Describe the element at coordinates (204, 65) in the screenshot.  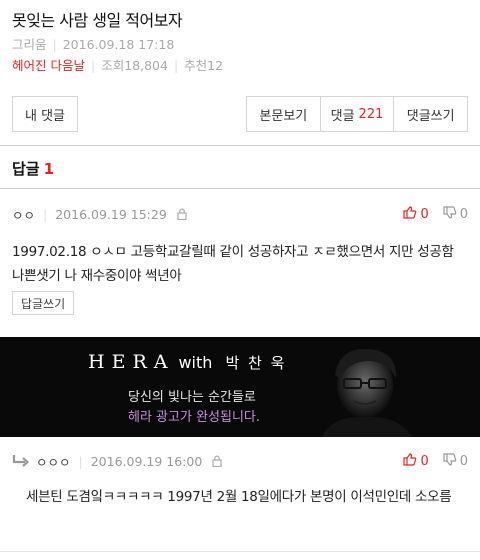
I see `post-recommends: 추천12` at that location.